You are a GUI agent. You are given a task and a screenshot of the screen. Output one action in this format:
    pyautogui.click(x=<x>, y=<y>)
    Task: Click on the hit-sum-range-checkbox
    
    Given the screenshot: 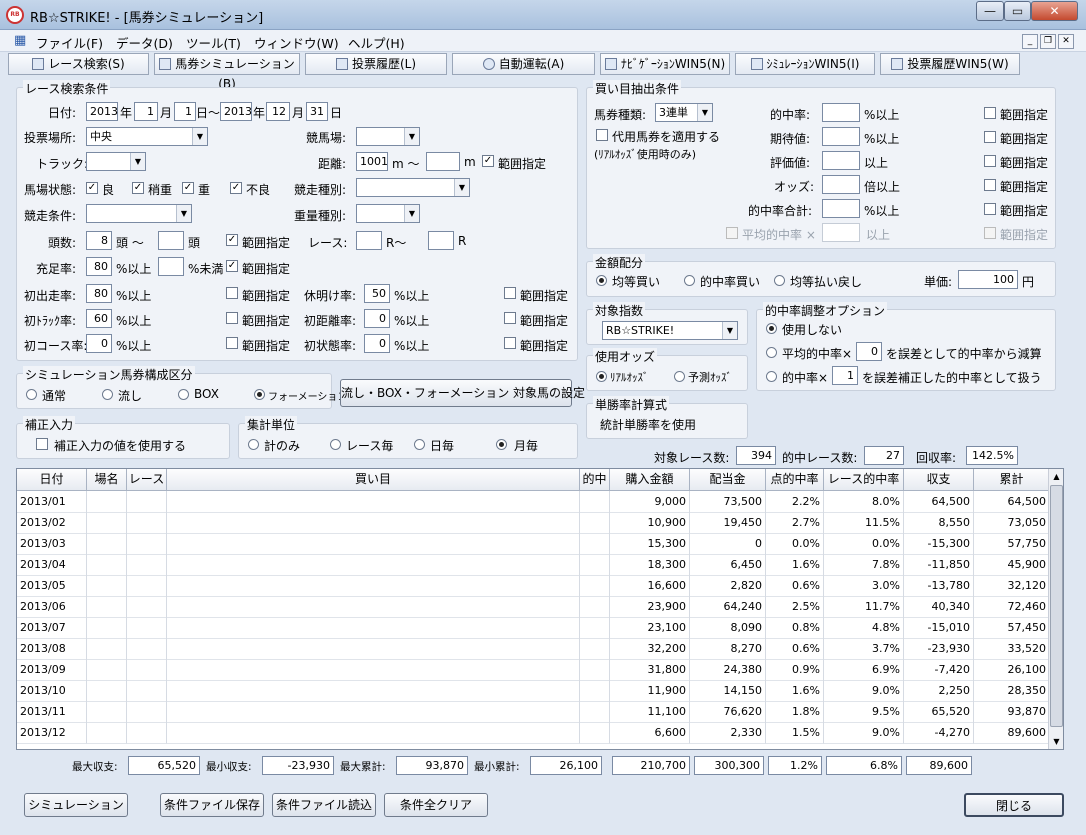 What is the action you would take?
    pyautogui.click(x=990, y=209)
    